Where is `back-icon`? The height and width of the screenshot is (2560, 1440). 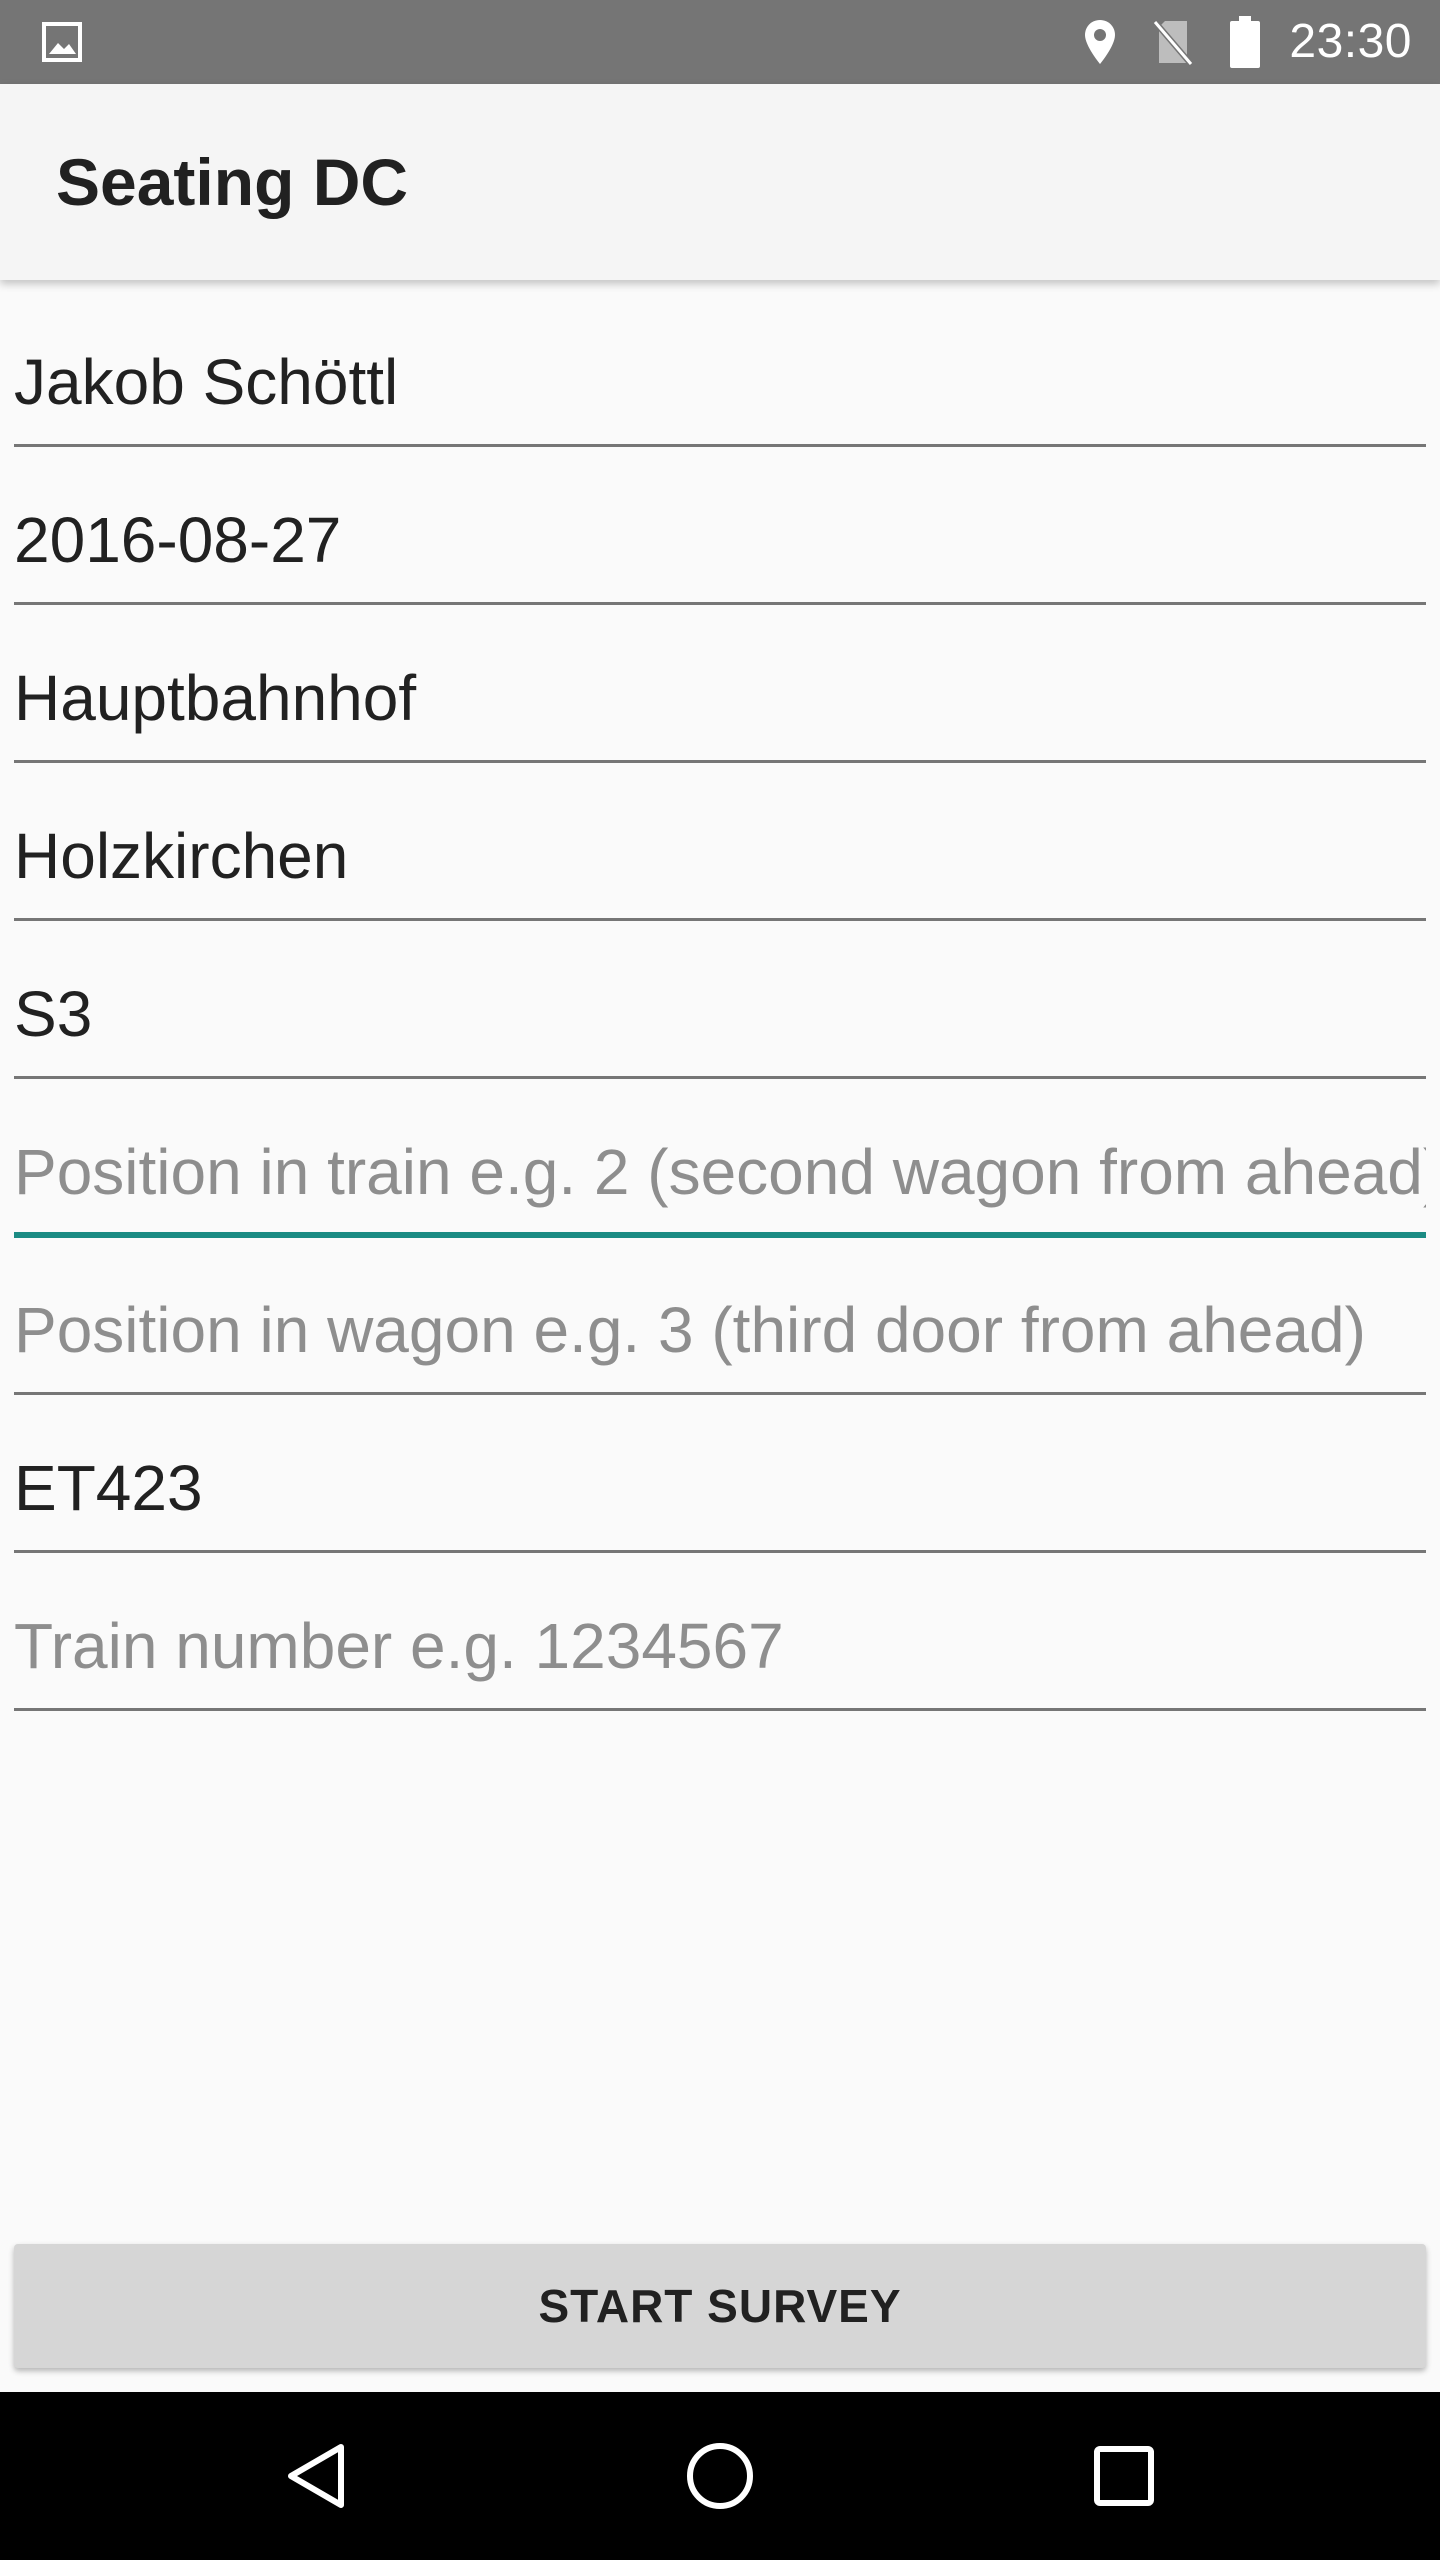
back-icon is located at coordinates (316, 2476).